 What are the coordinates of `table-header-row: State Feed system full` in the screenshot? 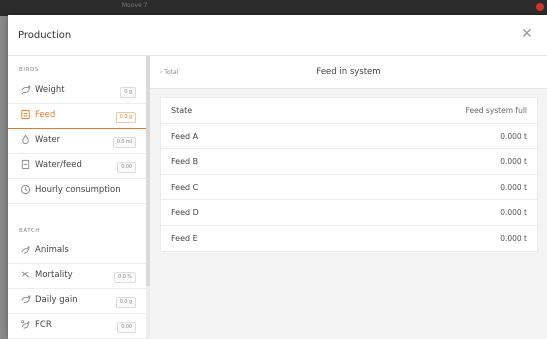 It's located at (349, 111).